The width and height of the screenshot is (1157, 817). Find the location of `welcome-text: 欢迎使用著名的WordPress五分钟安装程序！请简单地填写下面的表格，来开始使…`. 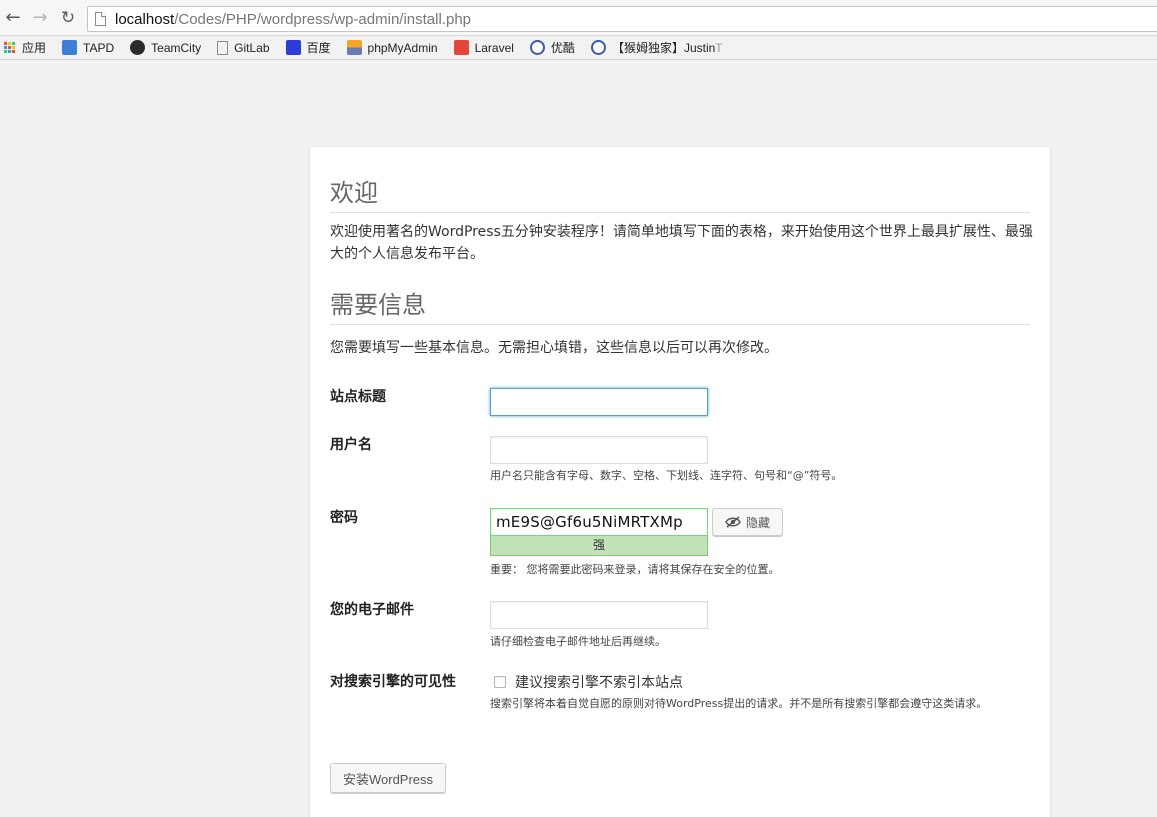

welcome-text: 欢迎使用著名的WordPress五分钟安装程序！请简单地填写下面的表格，来开始使… is located at coordinates (681, 243).